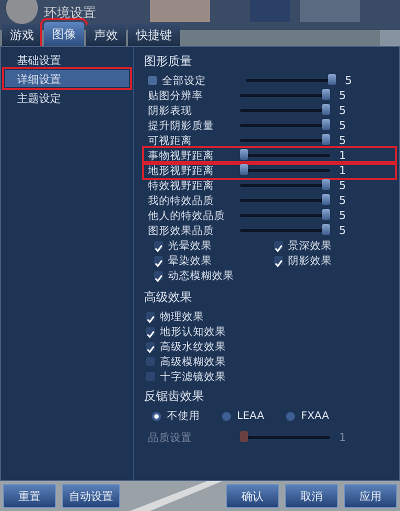  What do you see at coordinates (370, 496) in the screenshot?
I see `action-button: 应用` at bounding box center [370, 496].